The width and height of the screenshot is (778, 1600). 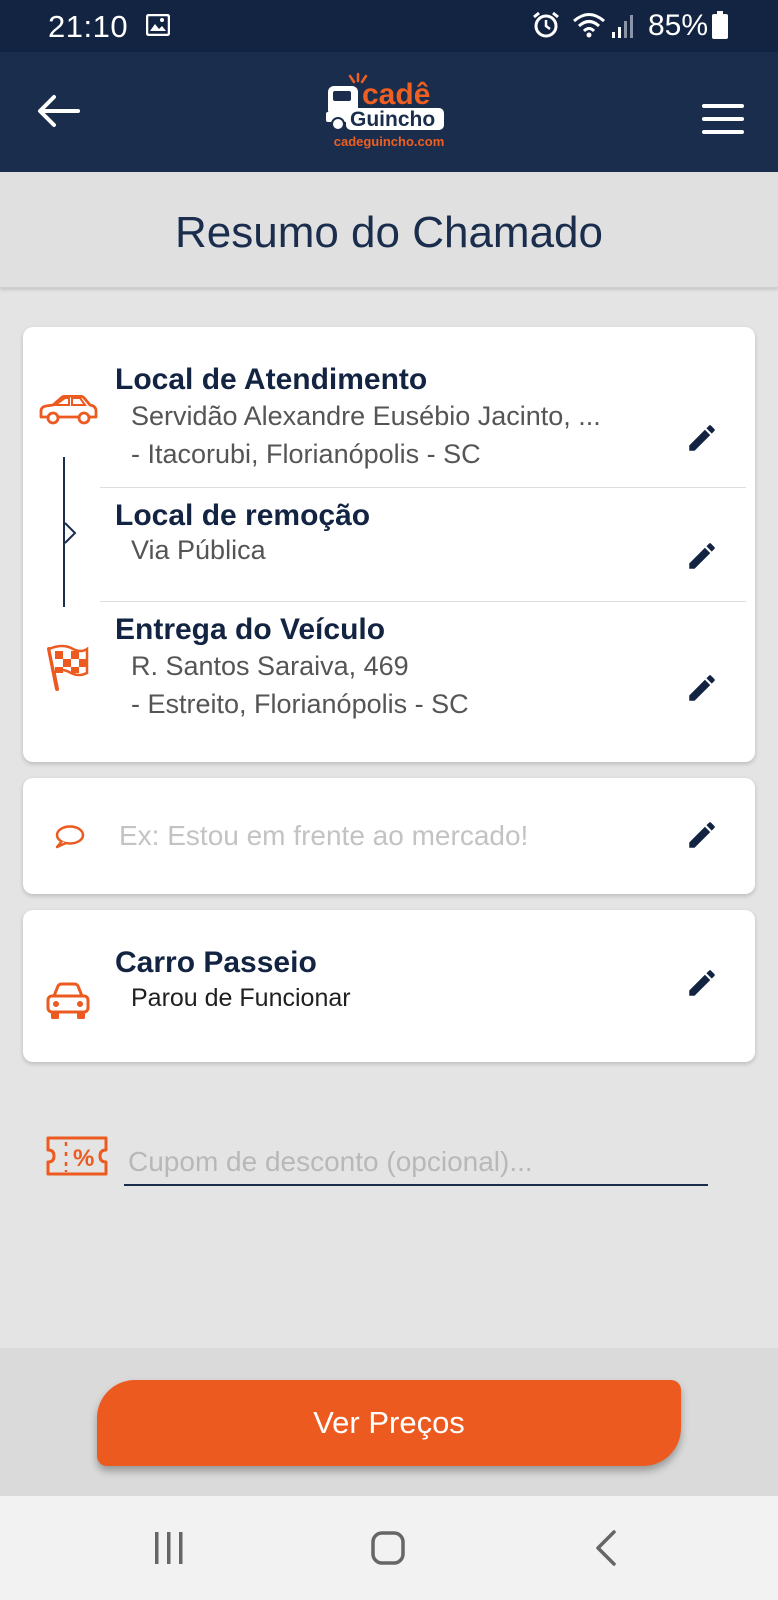 What do you see at coordinates (68, 667) in the screenshot?
I see `checkered-flag-icon` at bounding box center [68, 667].